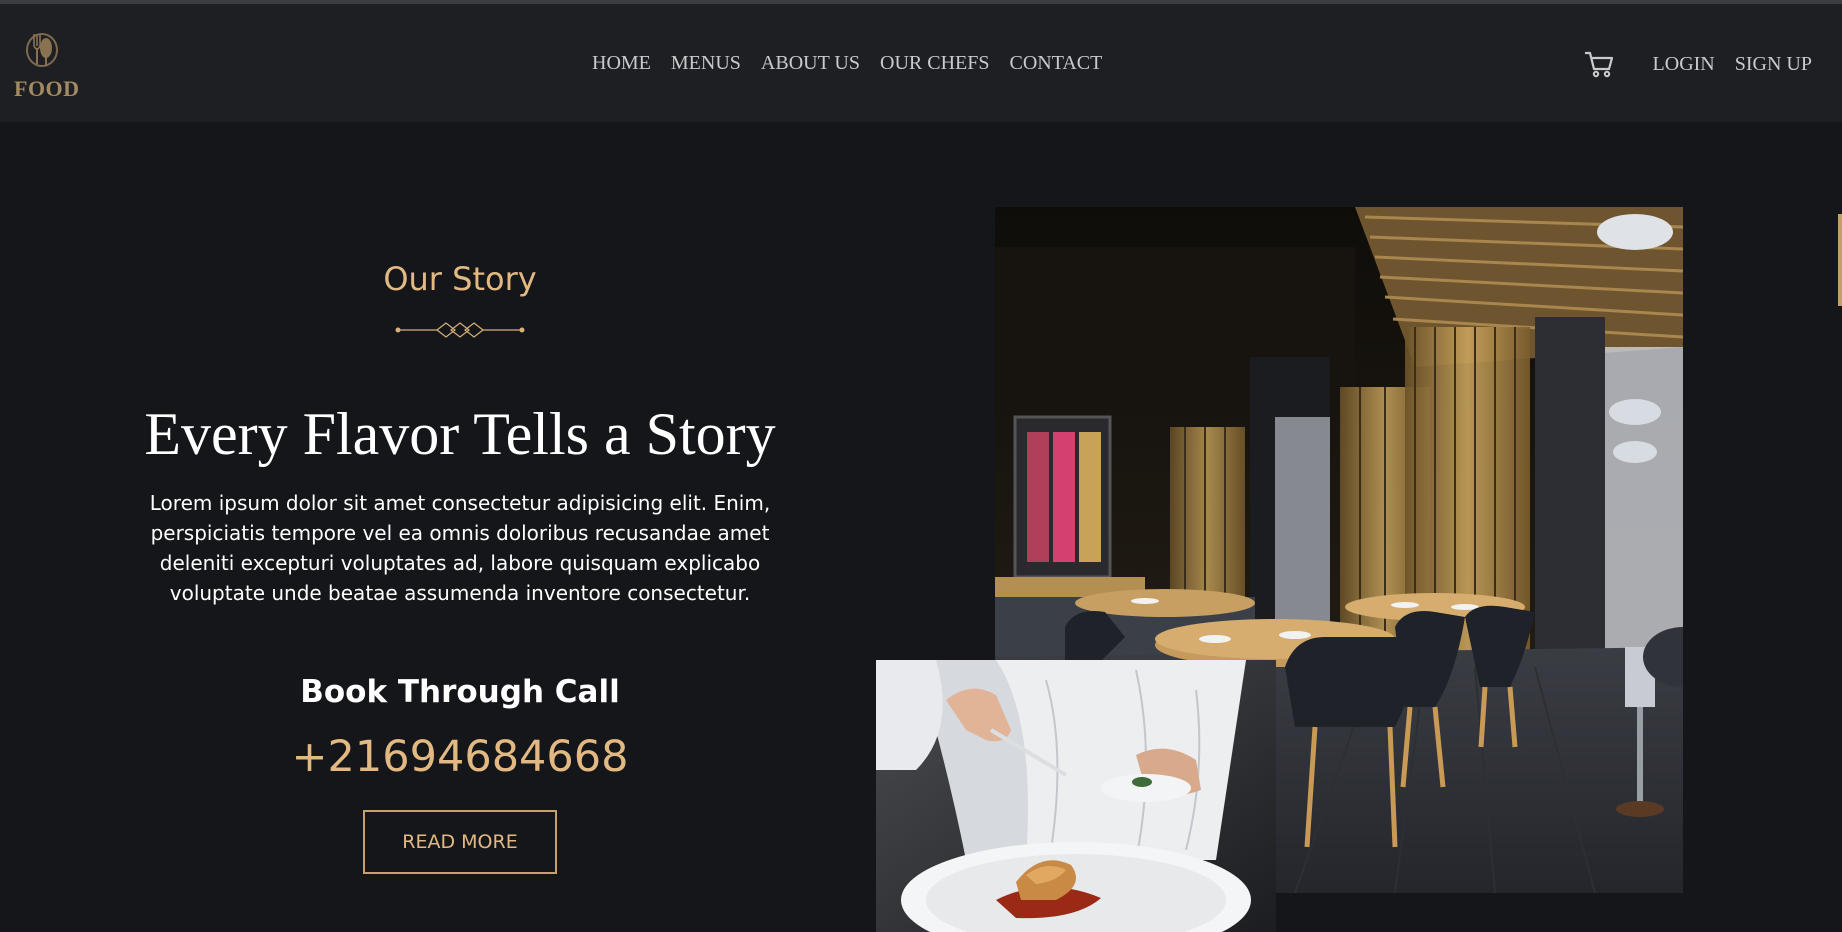  I want to click on phone-number: +21694684668, so click(460, 757).